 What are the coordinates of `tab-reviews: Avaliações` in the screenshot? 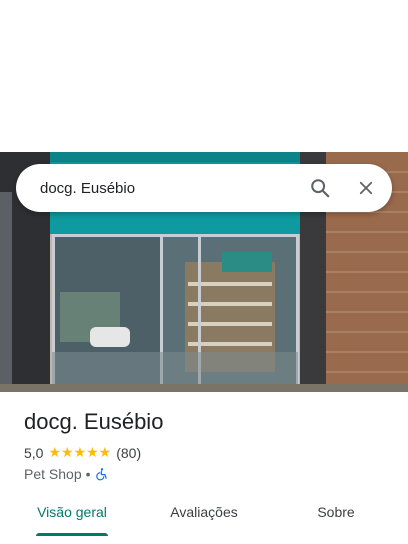 It's located at (203, 512).